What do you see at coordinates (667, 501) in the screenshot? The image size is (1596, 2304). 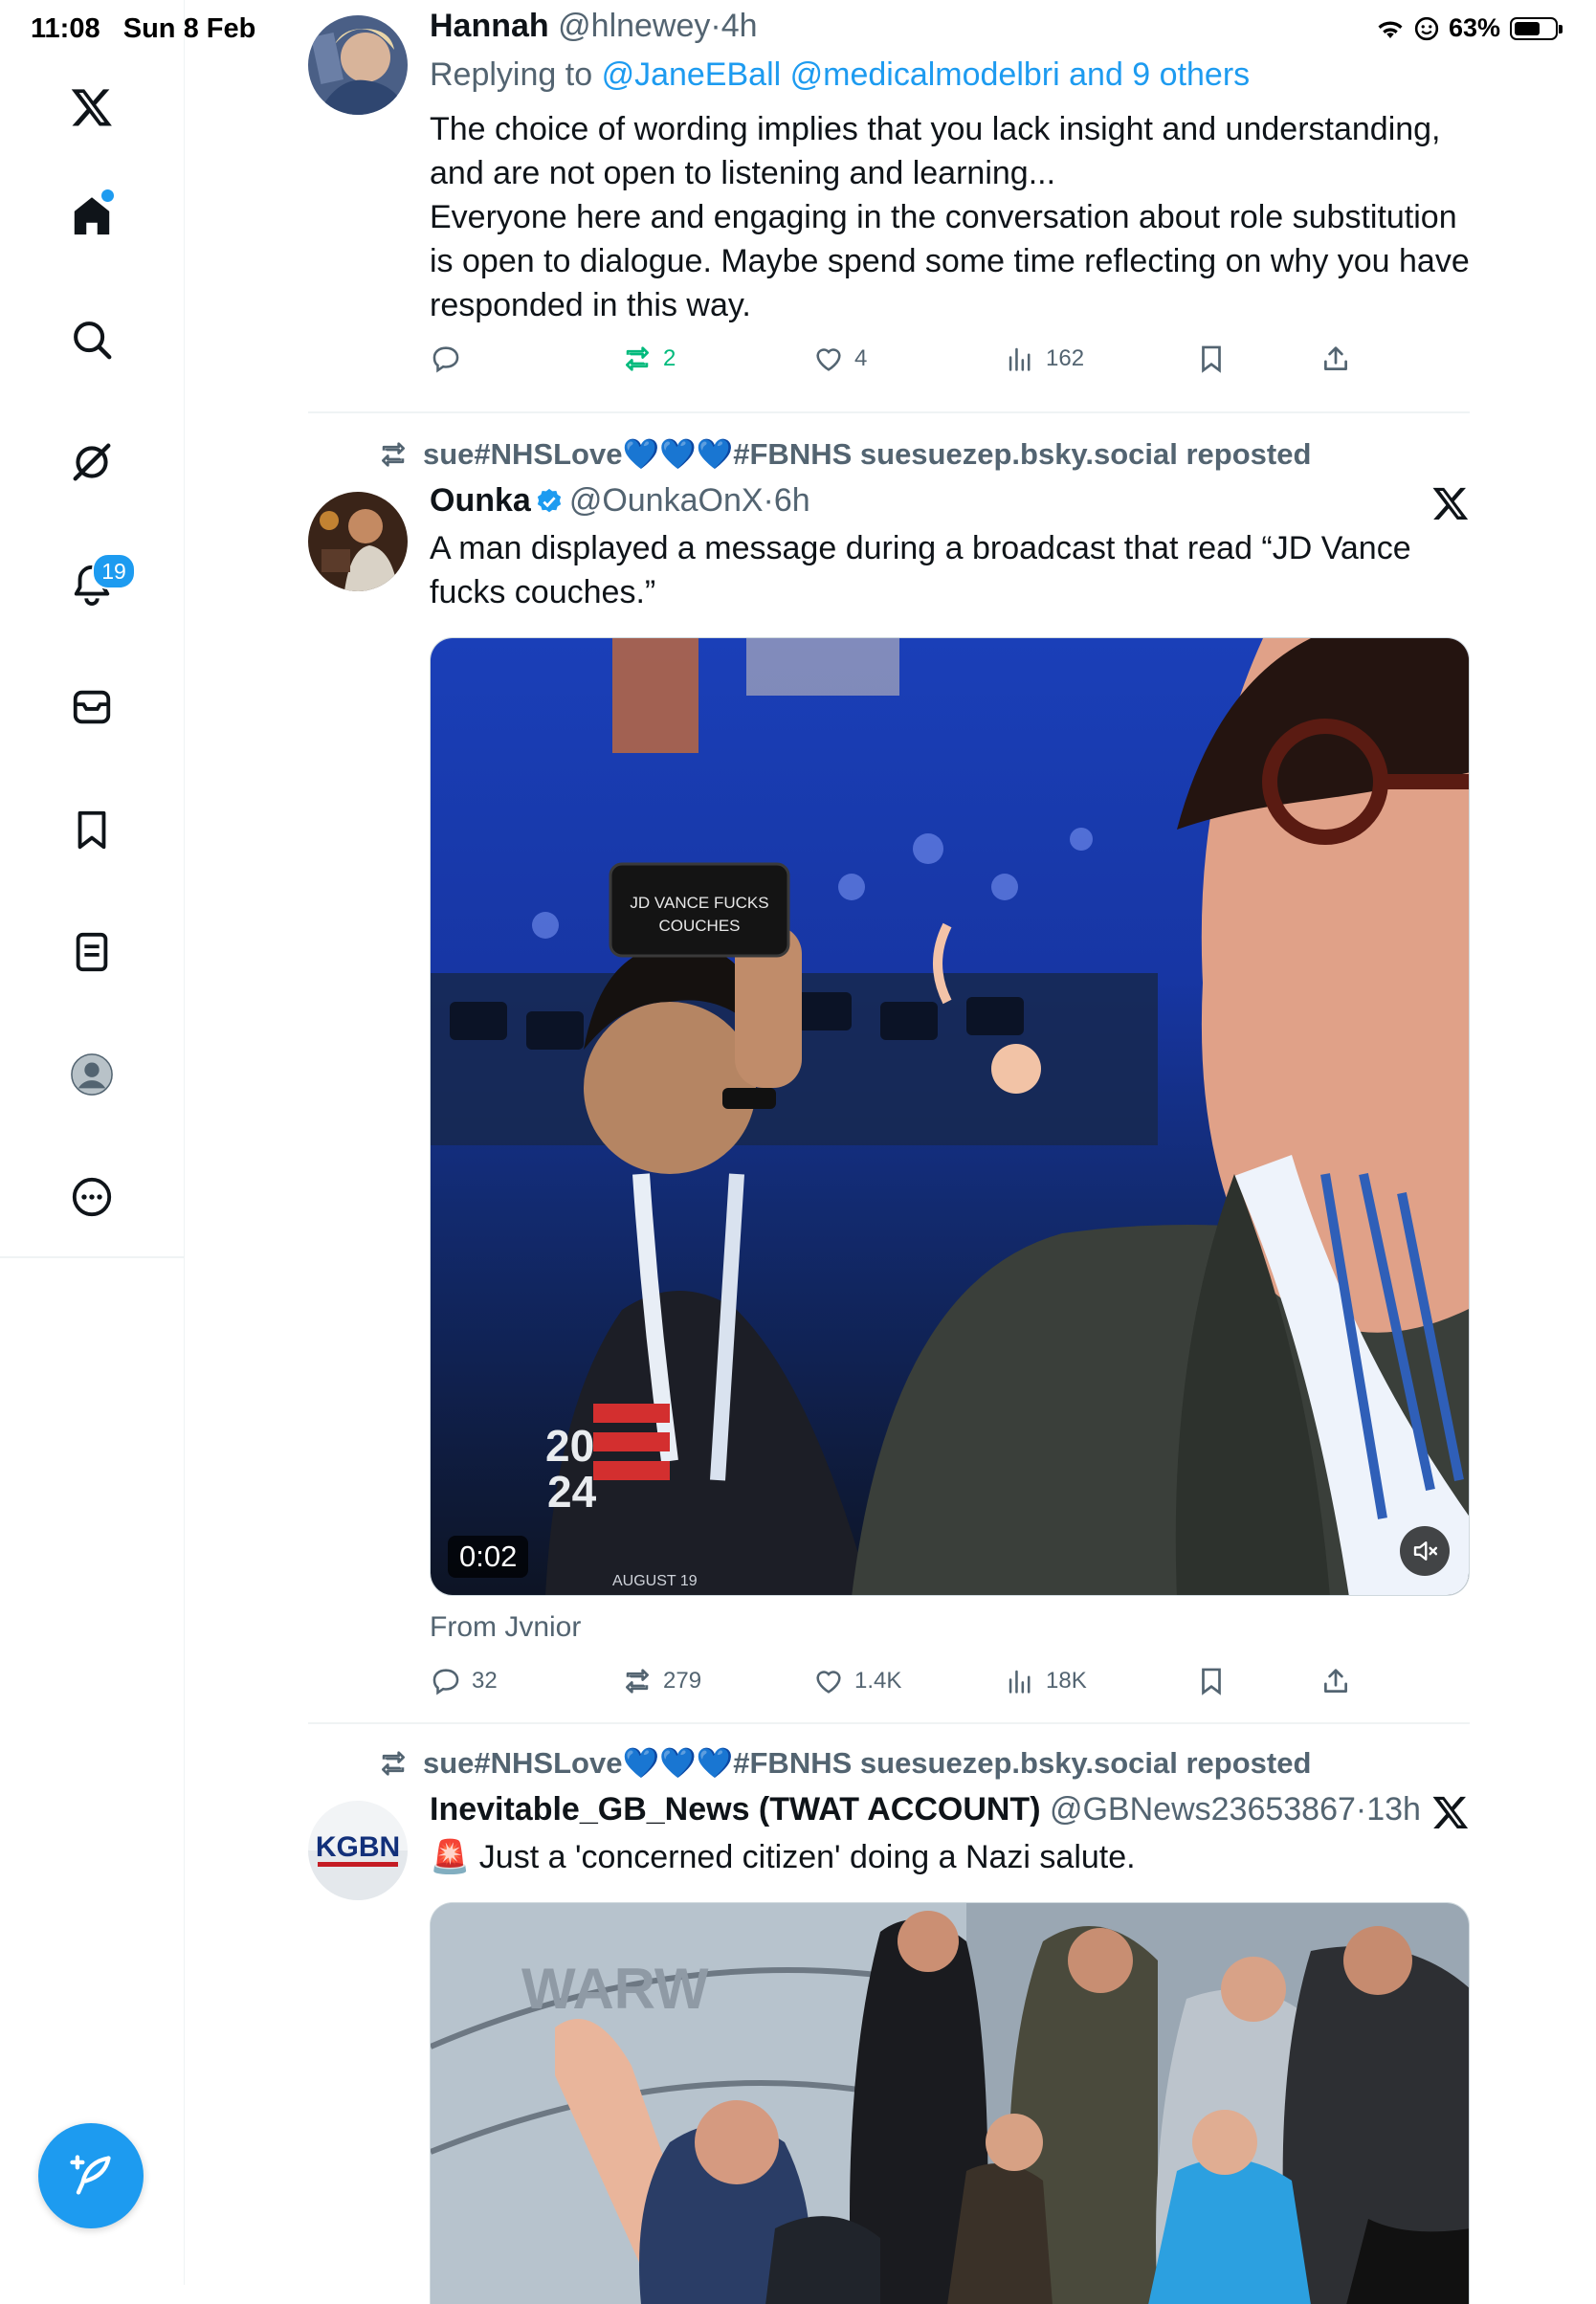 I see `author-handle: @OunkaOnX` at bounding box center [667, 501].